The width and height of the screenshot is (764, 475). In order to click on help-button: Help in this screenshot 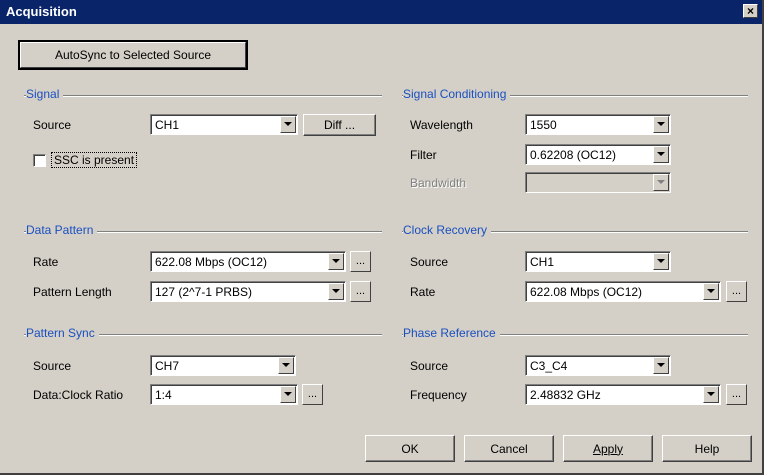, I will do `click(707, 448)`.